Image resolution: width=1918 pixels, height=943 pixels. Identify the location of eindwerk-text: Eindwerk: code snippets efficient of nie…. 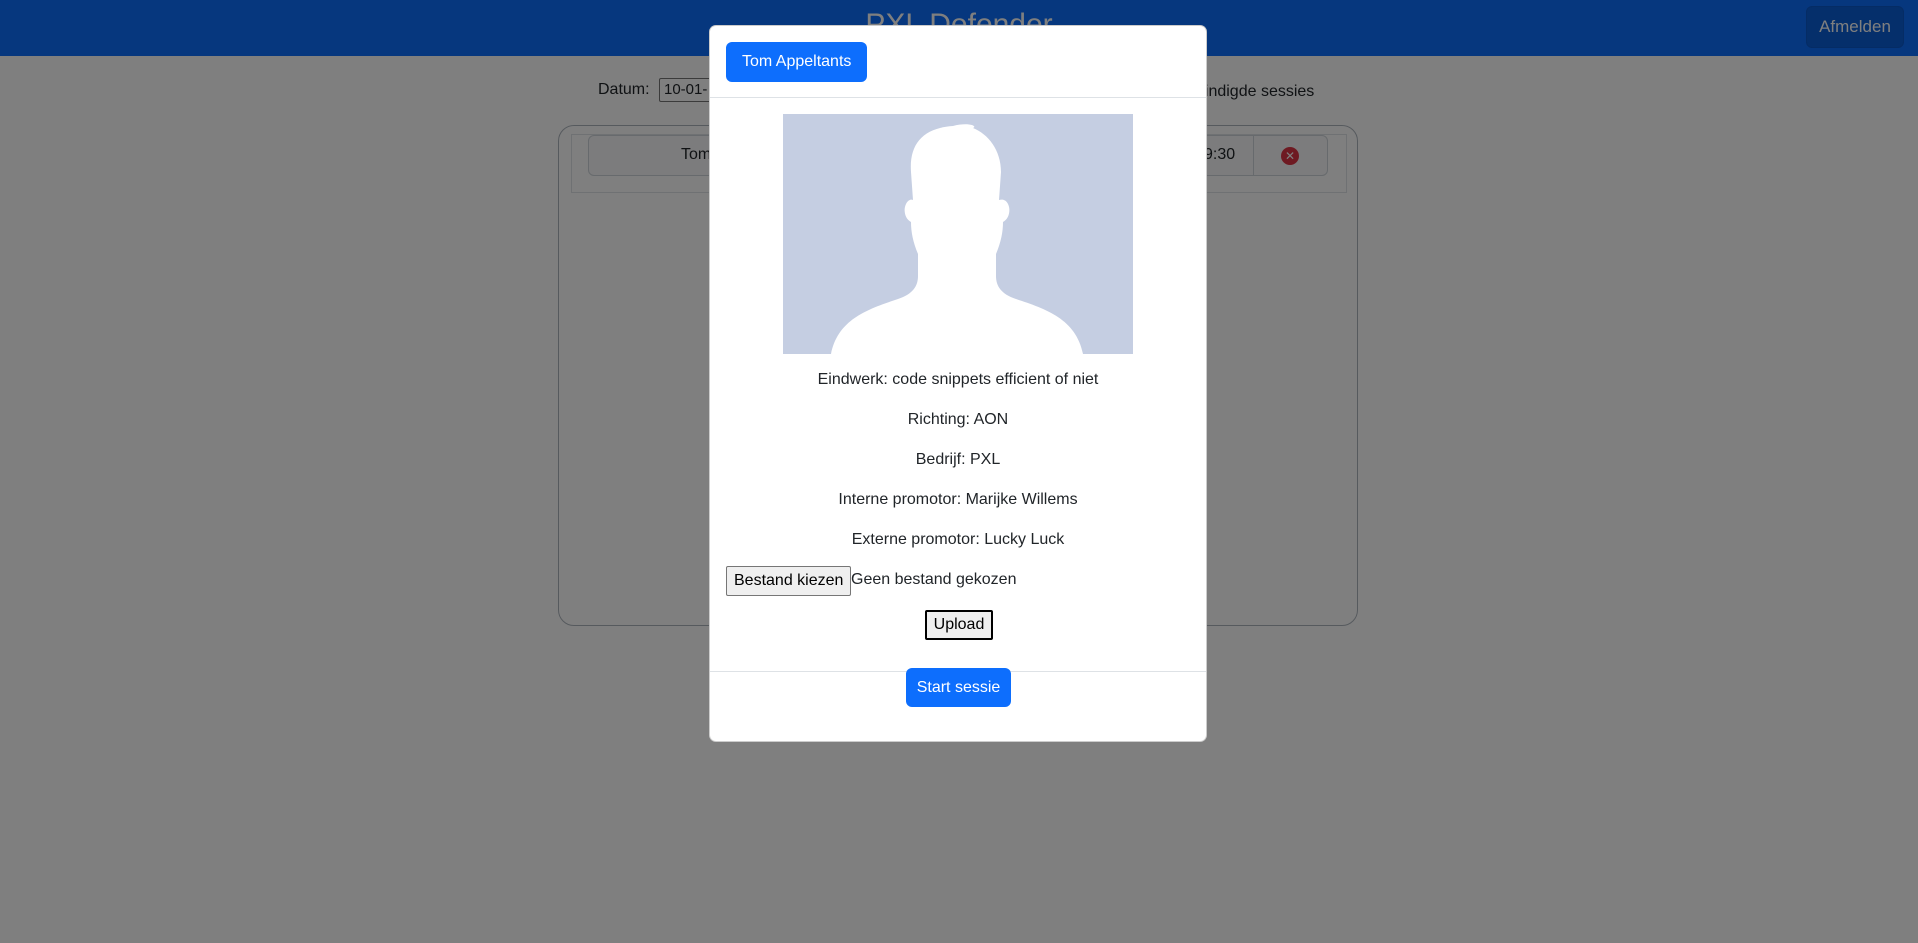
(958, 379).